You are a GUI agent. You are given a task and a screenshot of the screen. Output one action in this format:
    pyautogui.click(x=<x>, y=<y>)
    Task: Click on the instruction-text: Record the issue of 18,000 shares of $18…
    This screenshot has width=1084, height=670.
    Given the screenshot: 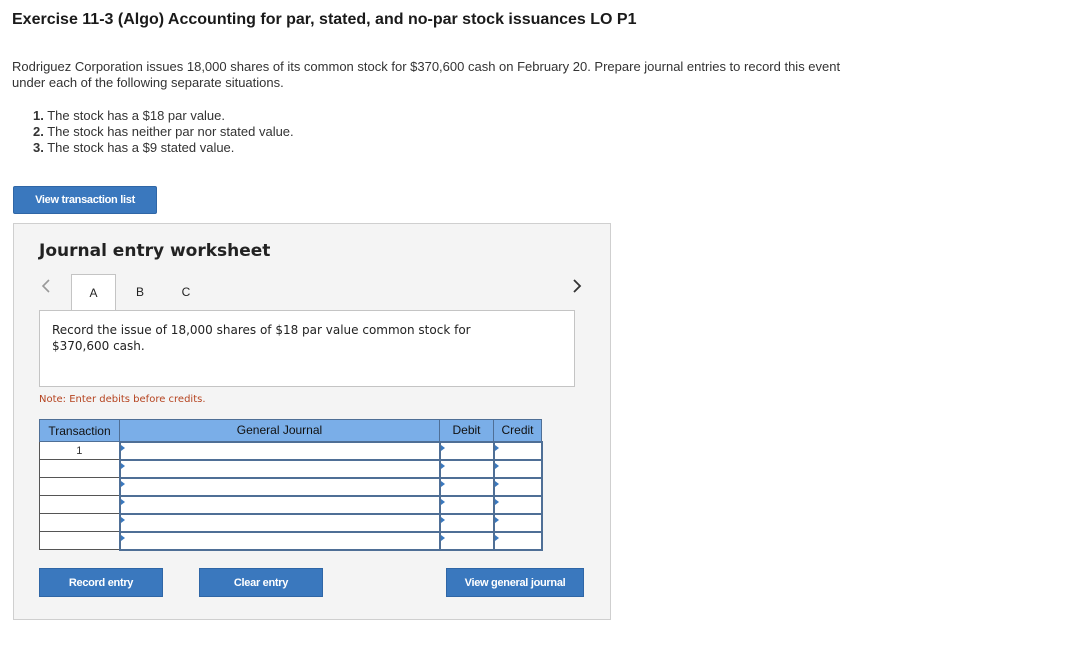 What is the action you would take?
    pyautogui.click(x=261, y=338)
    